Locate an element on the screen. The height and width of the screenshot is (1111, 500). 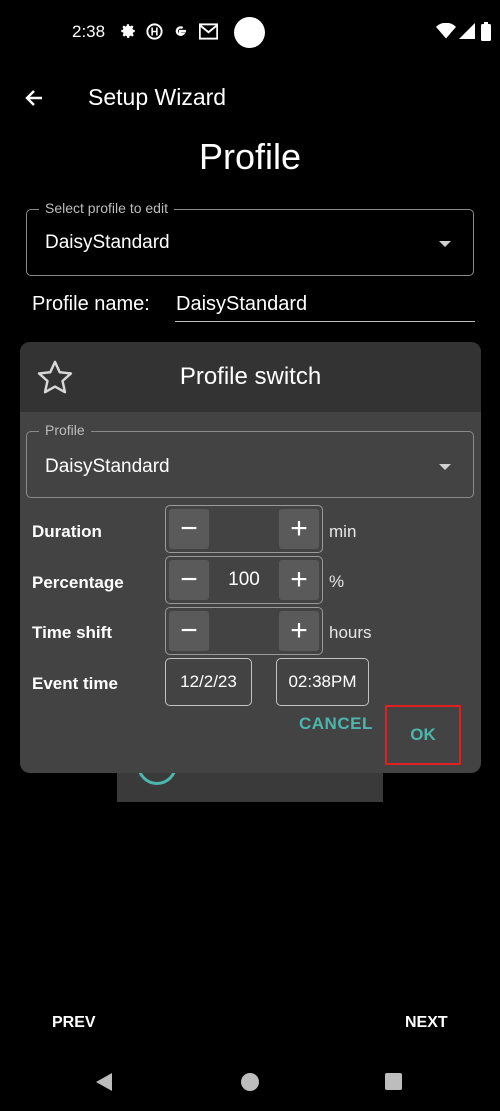
camera-cutout is located at coordinates (249, 32).